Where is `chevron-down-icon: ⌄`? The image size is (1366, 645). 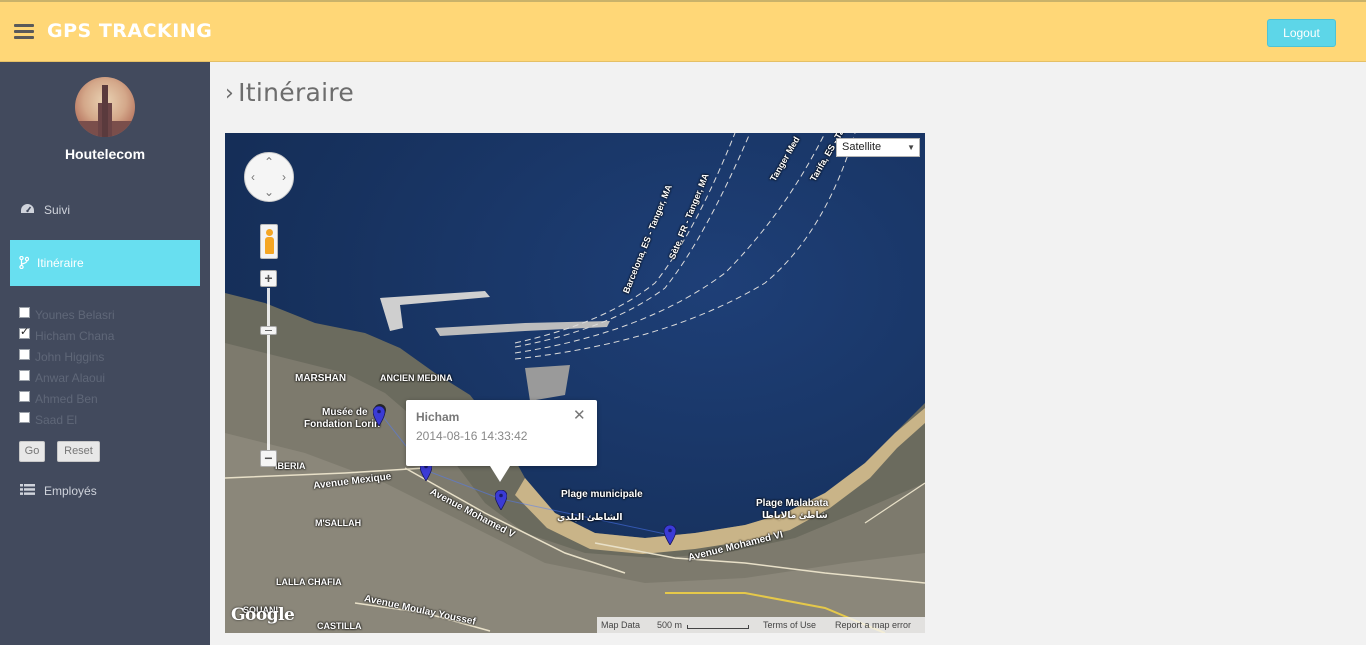
chevron-down-icon: ⌄ is located at coordinates (269, 192).